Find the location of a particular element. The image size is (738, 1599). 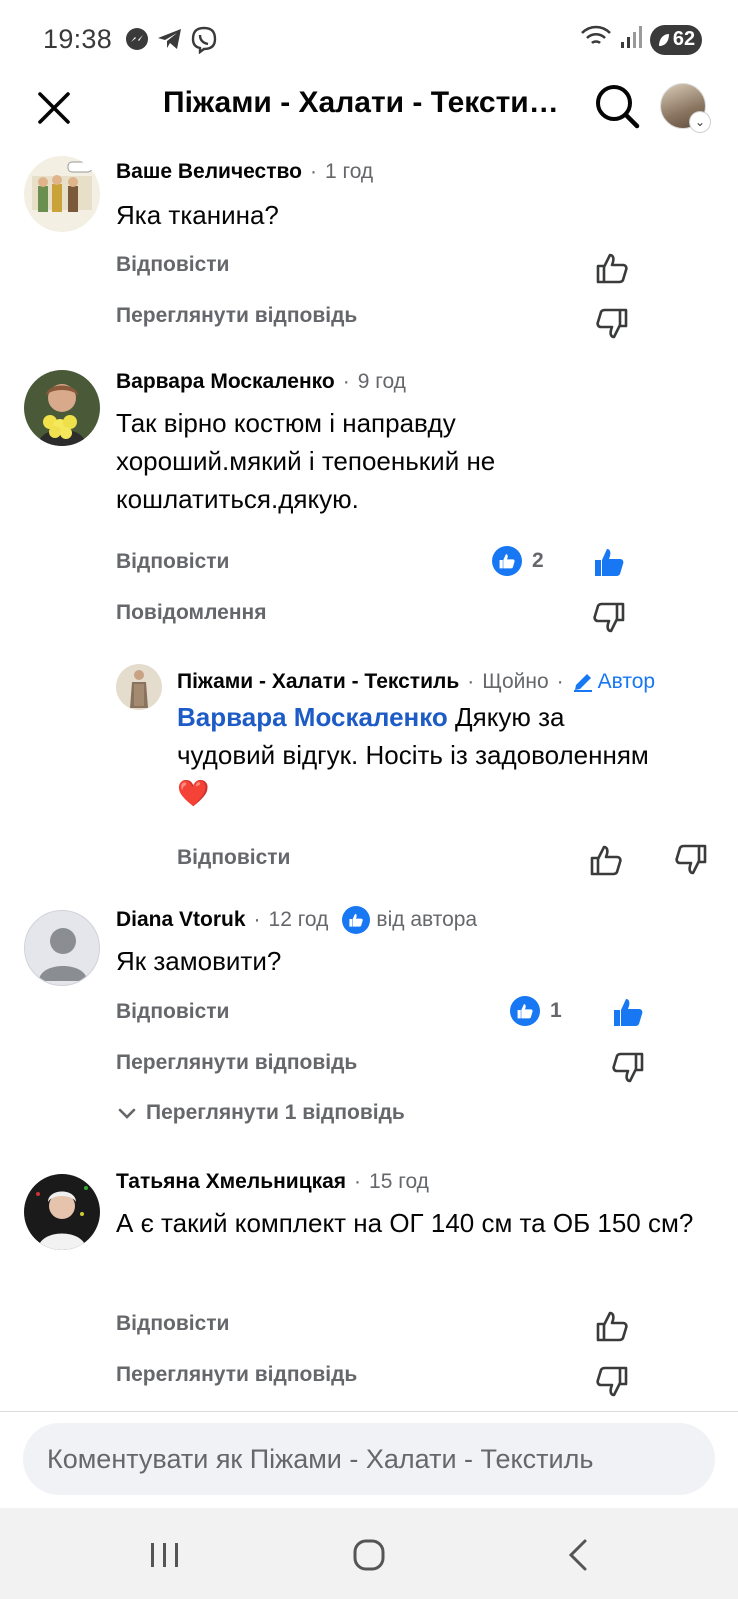

badge-label: від автора is located at coordinates (427, 919).